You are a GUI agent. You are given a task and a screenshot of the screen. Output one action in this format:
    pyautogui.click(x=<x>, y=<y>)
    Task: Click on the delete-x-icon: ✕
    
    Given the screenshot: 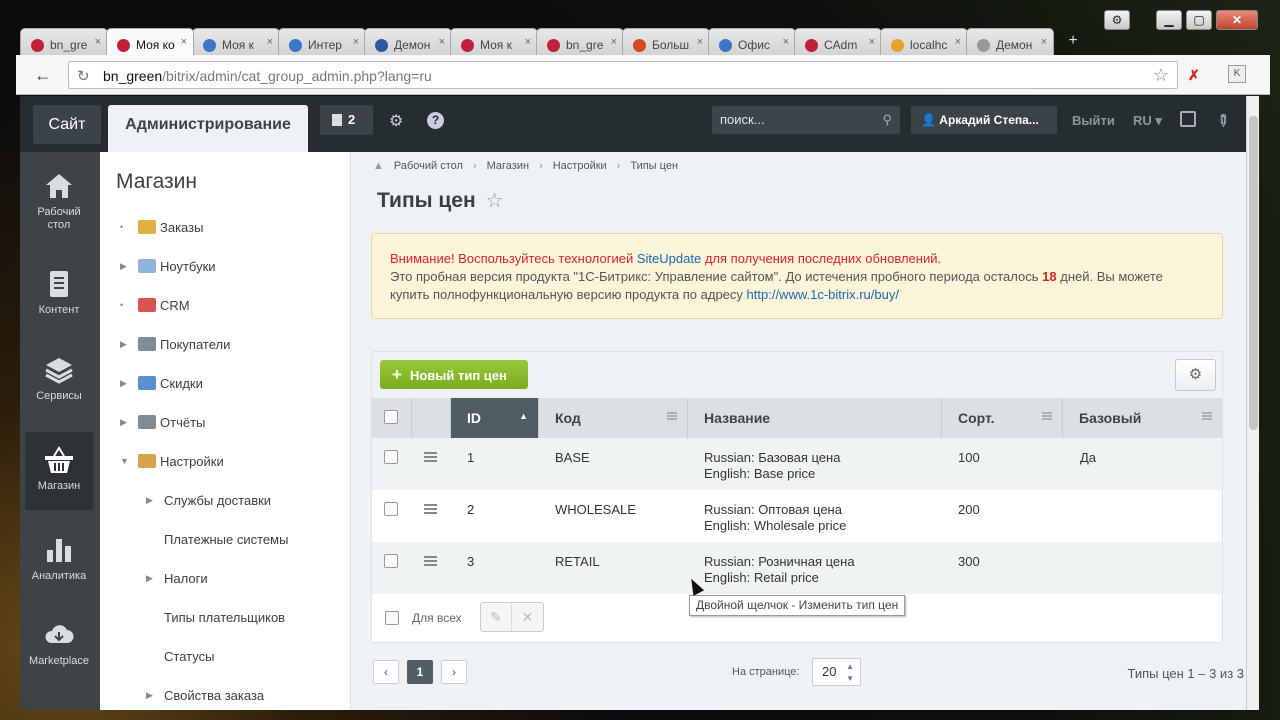 What is the action you would take?
    pyautogui.click(x=527, y=617)
    